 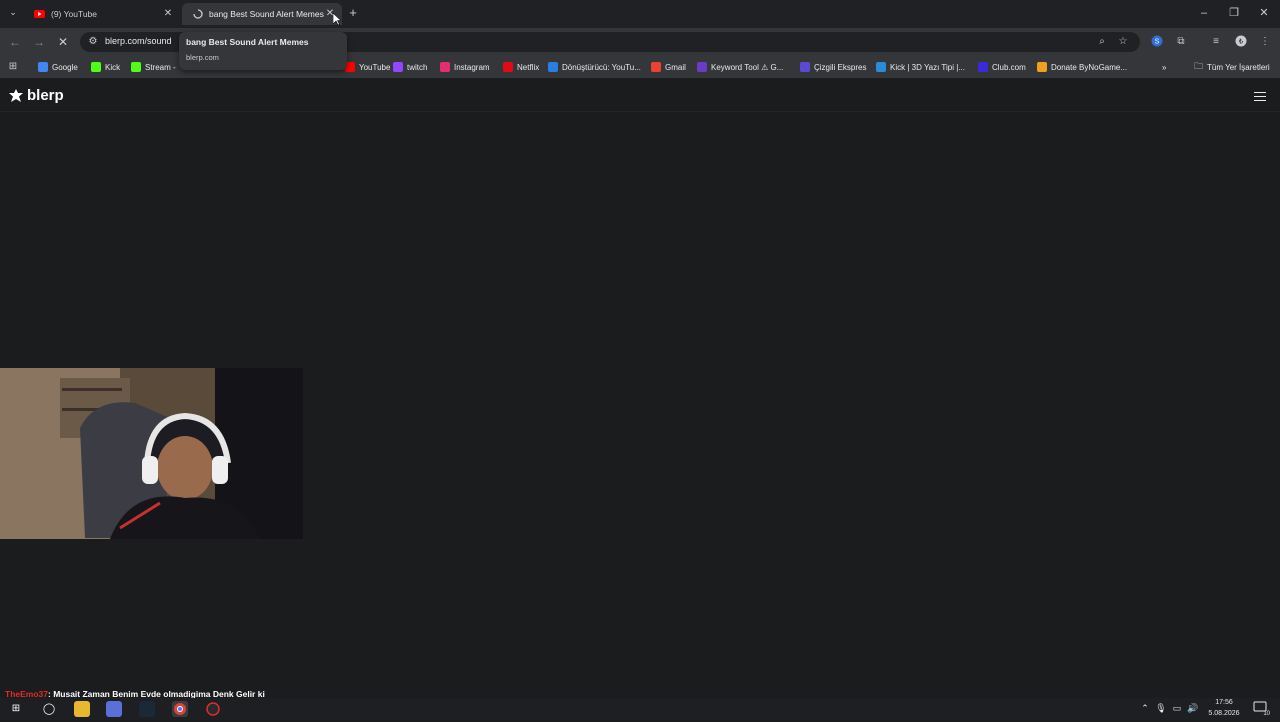 What do you see at coordinates (1181, 42) in the screenshot?
I see `extensions-puzzle-icon: ⧉` at bounding box center [1181, 42].